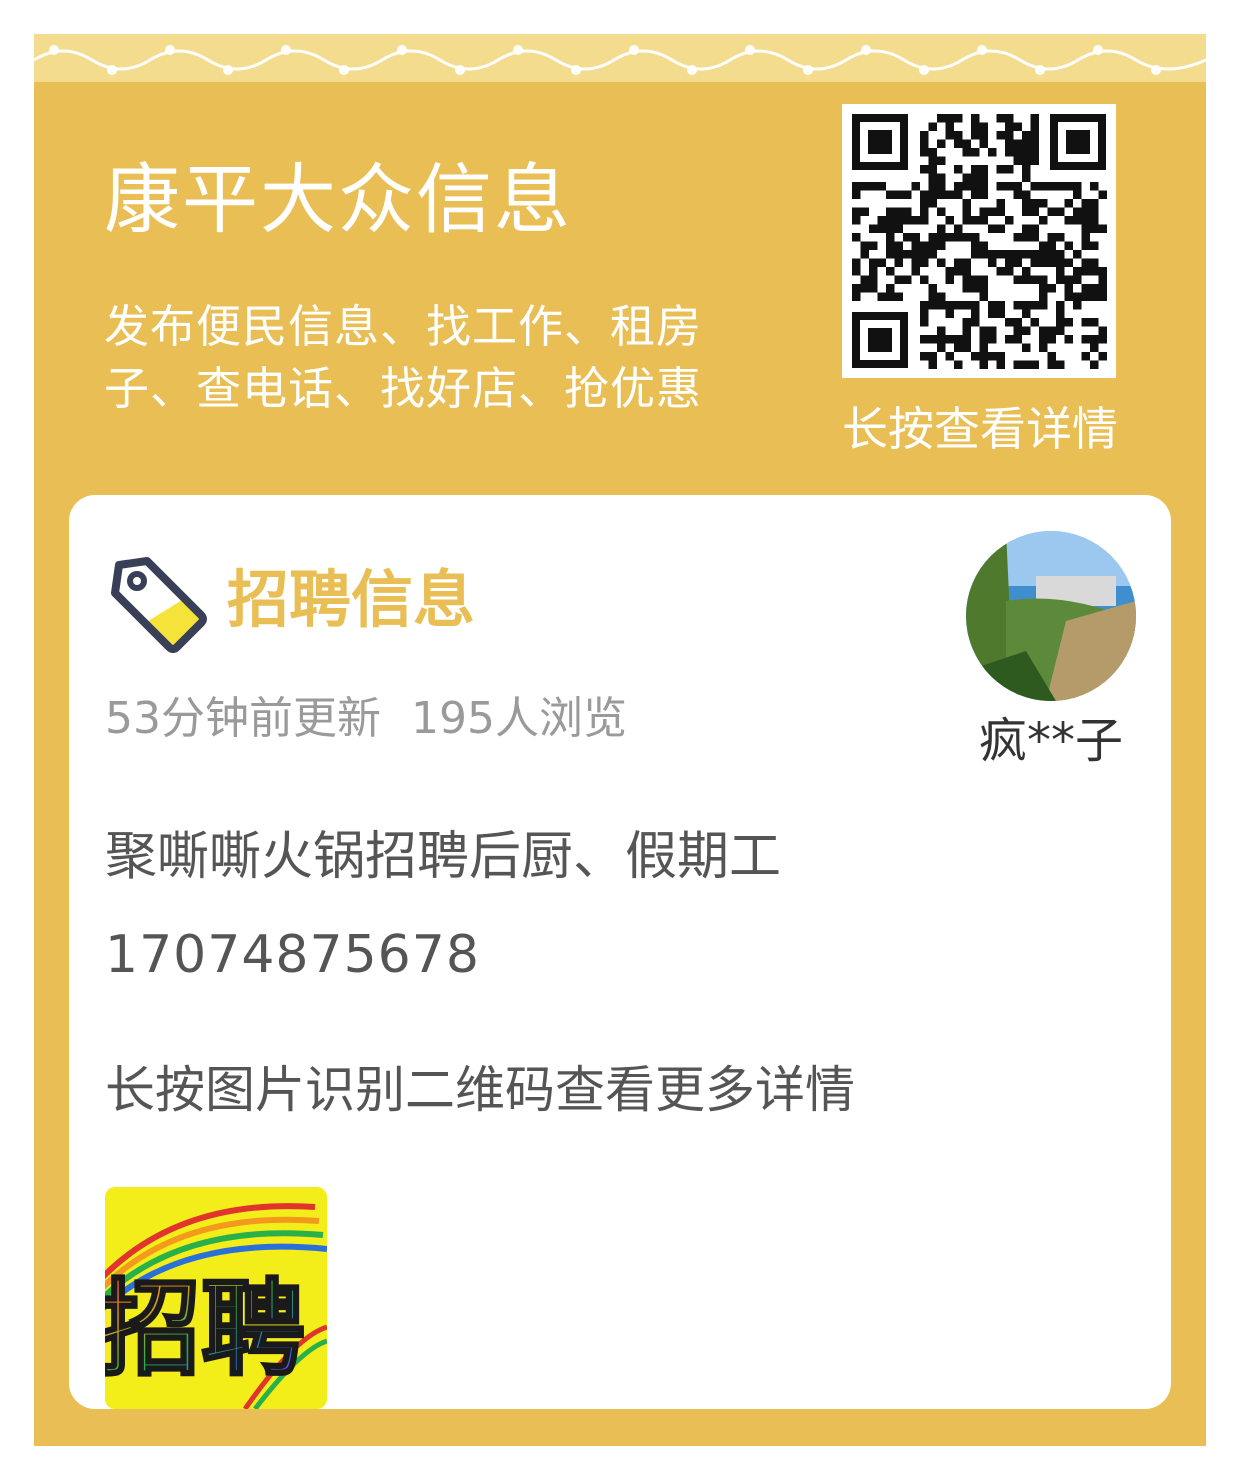  Describe the element at coordinates (243, 718) in the screenshot. I see `updated-time: 53分钟前更新` at that location.